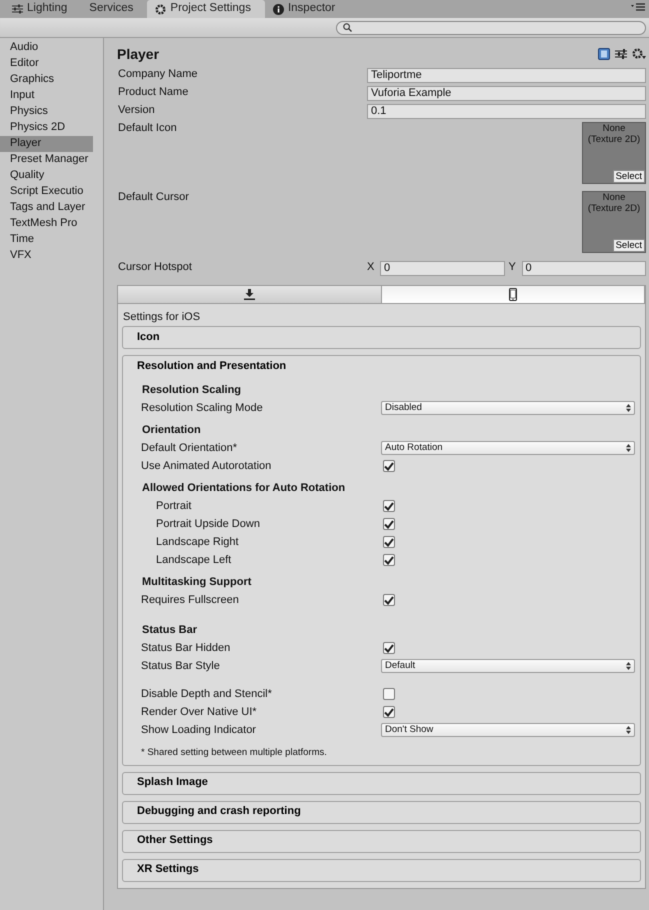 This screenshot has width=649, height=910. I want to click on sidebar-item: Editor, so click(46, 64).